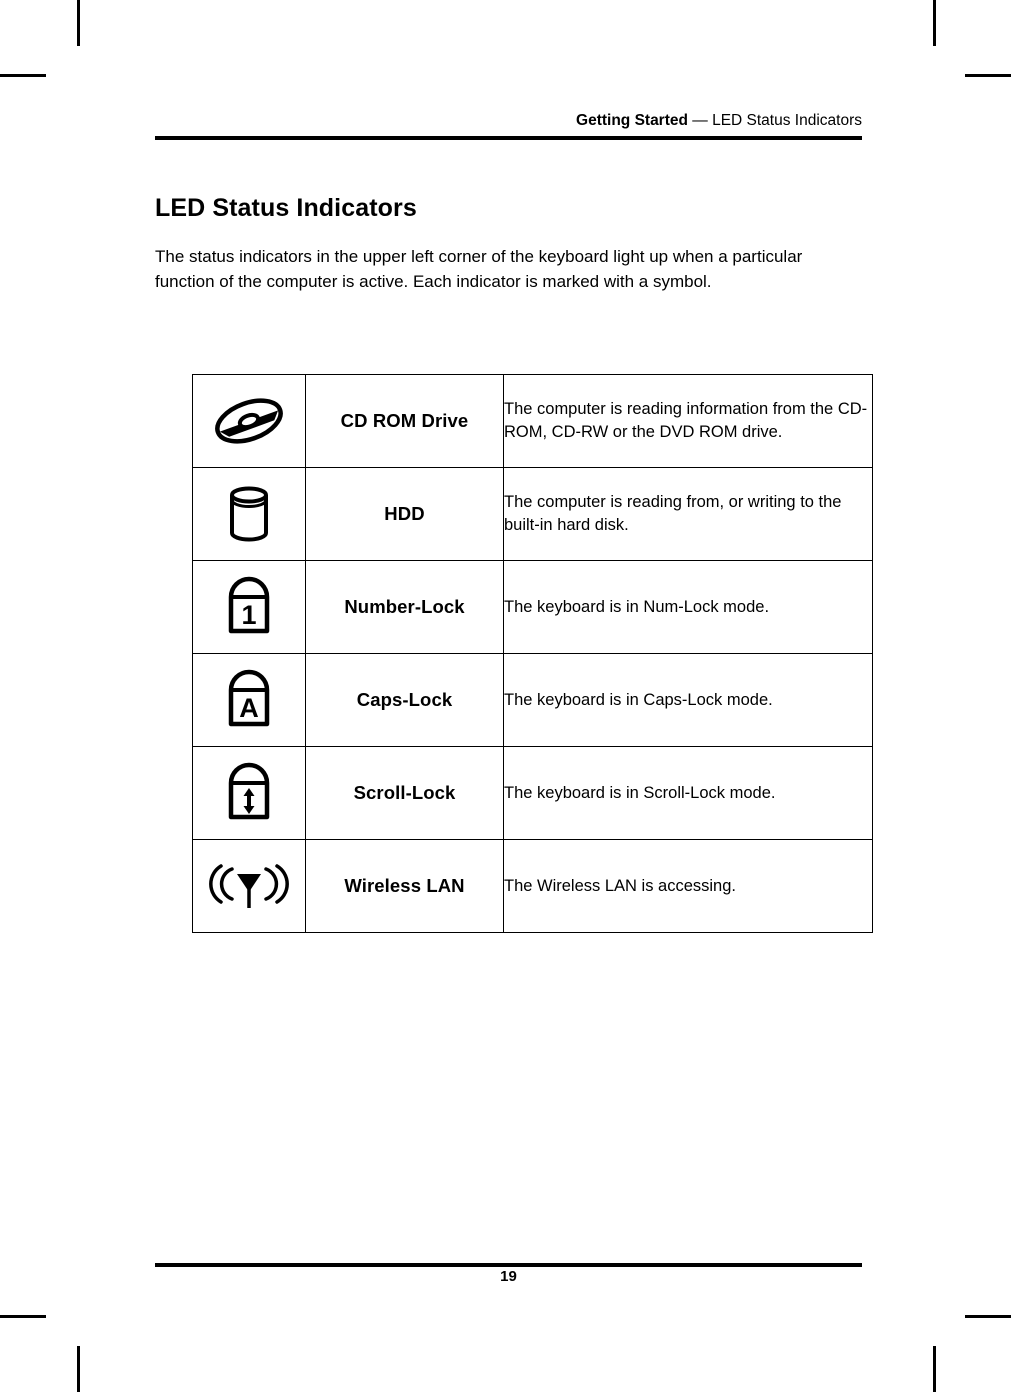 Image resolution: width=1011 pixels, height=1392 pixels. I want to click on running-header-section: Getting Started, so click(632, 120).